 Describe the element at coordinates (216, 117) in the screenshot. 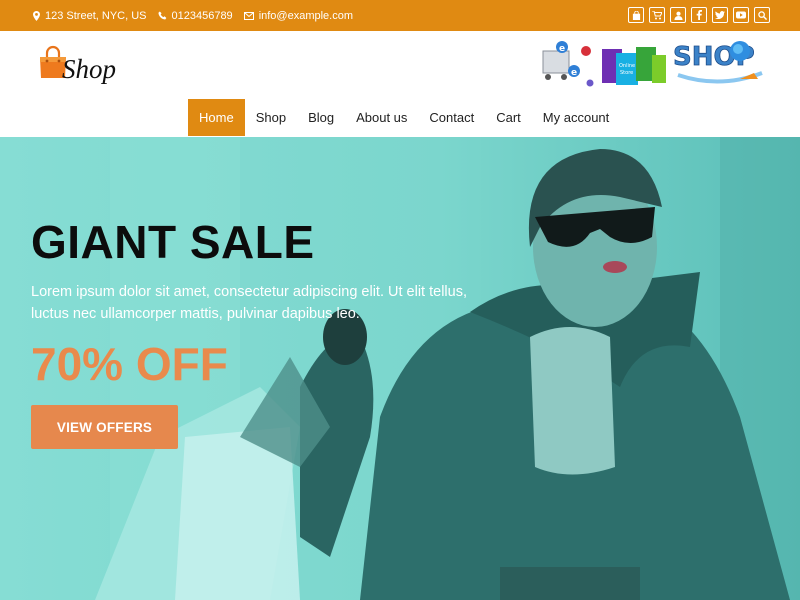

I see `nav-home: Home` at that location.